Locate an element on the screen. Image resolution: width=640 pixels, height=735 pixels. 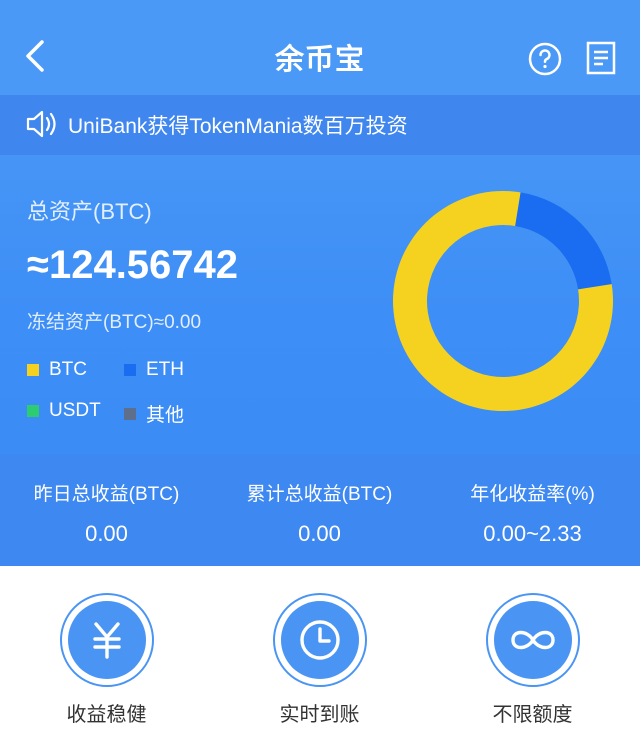
clock-icon is located at coordinates (319, 640).